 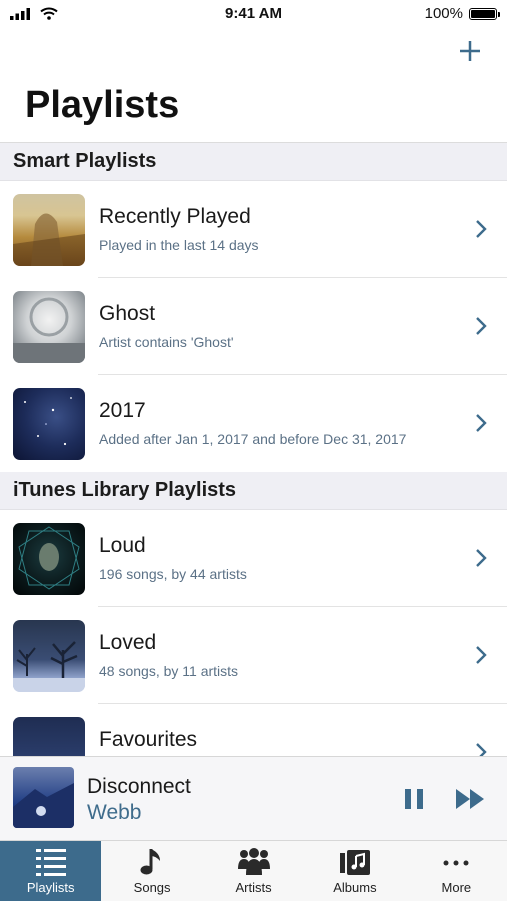 I want to click on tab-label: Artists, so click(x=253, y=887).